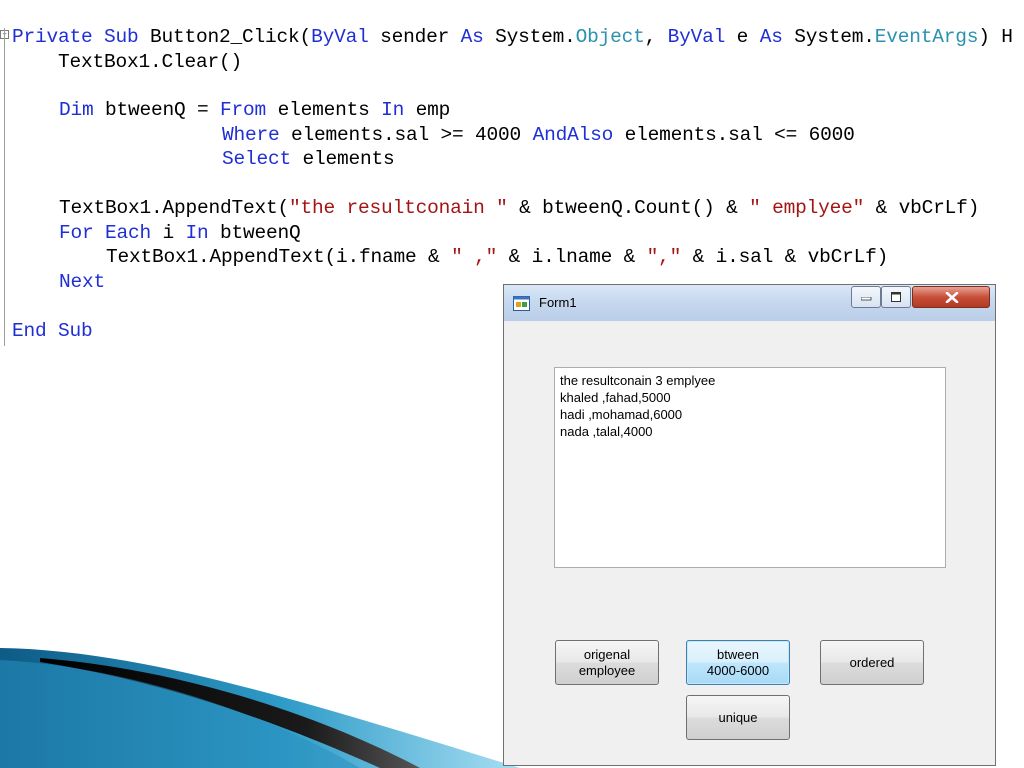 This screenshot has height=768, width=1024. Describe the element at coordinates (742, 37) in the screenshot. I see `code-token: e` at that location.